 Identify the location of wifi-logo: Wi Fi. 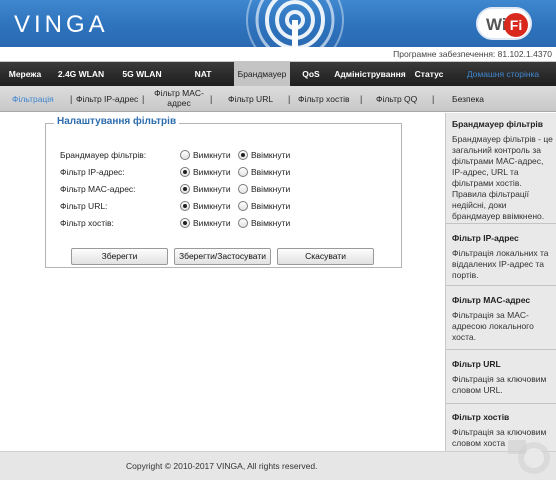
(504, 23).